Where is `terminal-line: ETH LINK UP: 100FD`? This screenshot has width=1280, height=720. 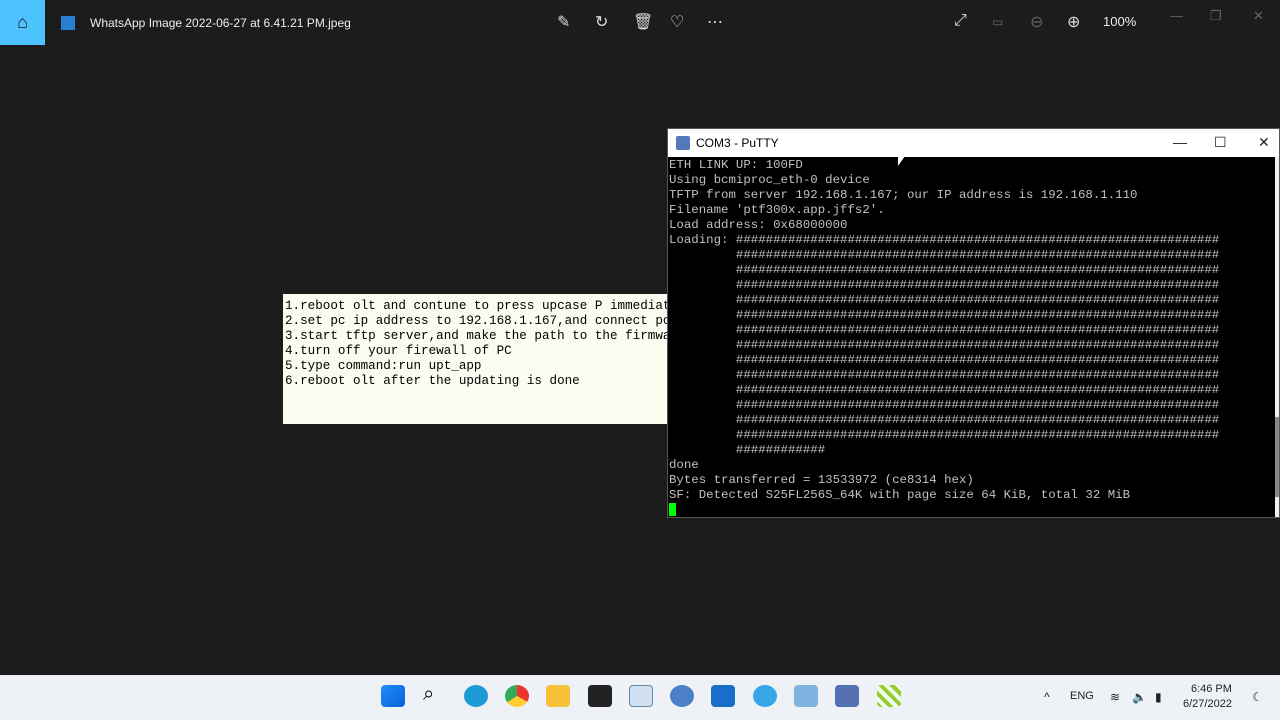
terminal-line: ETH LINK UP: 100FD is located at coordinates (736, 165).